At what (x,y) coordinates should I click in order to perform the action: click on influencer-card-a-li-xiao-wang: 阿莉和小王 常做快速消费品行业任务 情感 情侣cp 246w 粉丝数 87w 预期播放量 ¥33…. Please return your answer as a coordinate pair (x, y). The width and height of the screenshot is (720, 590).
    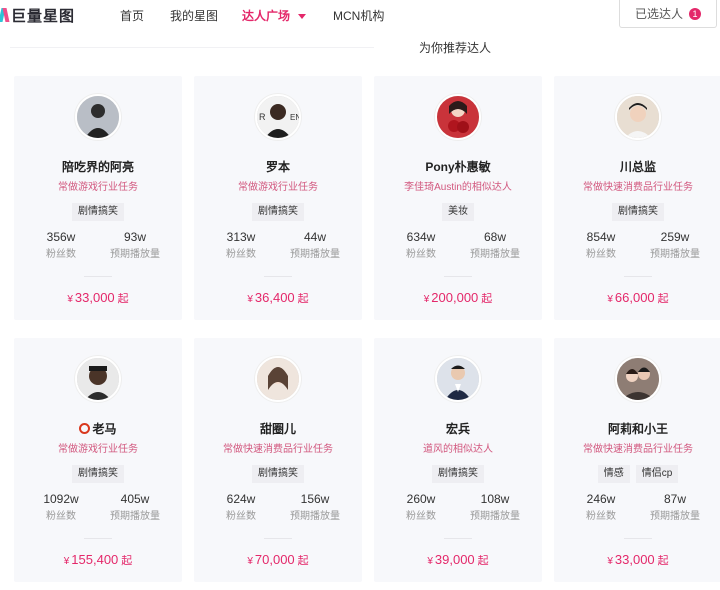
    Looking at the image, I should click on (637, 460).